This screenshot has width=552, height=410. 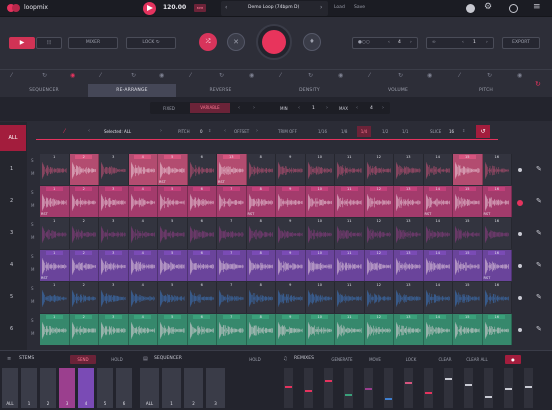 I want to click on fixed-button: FIXED, so click(x=169, y=108).